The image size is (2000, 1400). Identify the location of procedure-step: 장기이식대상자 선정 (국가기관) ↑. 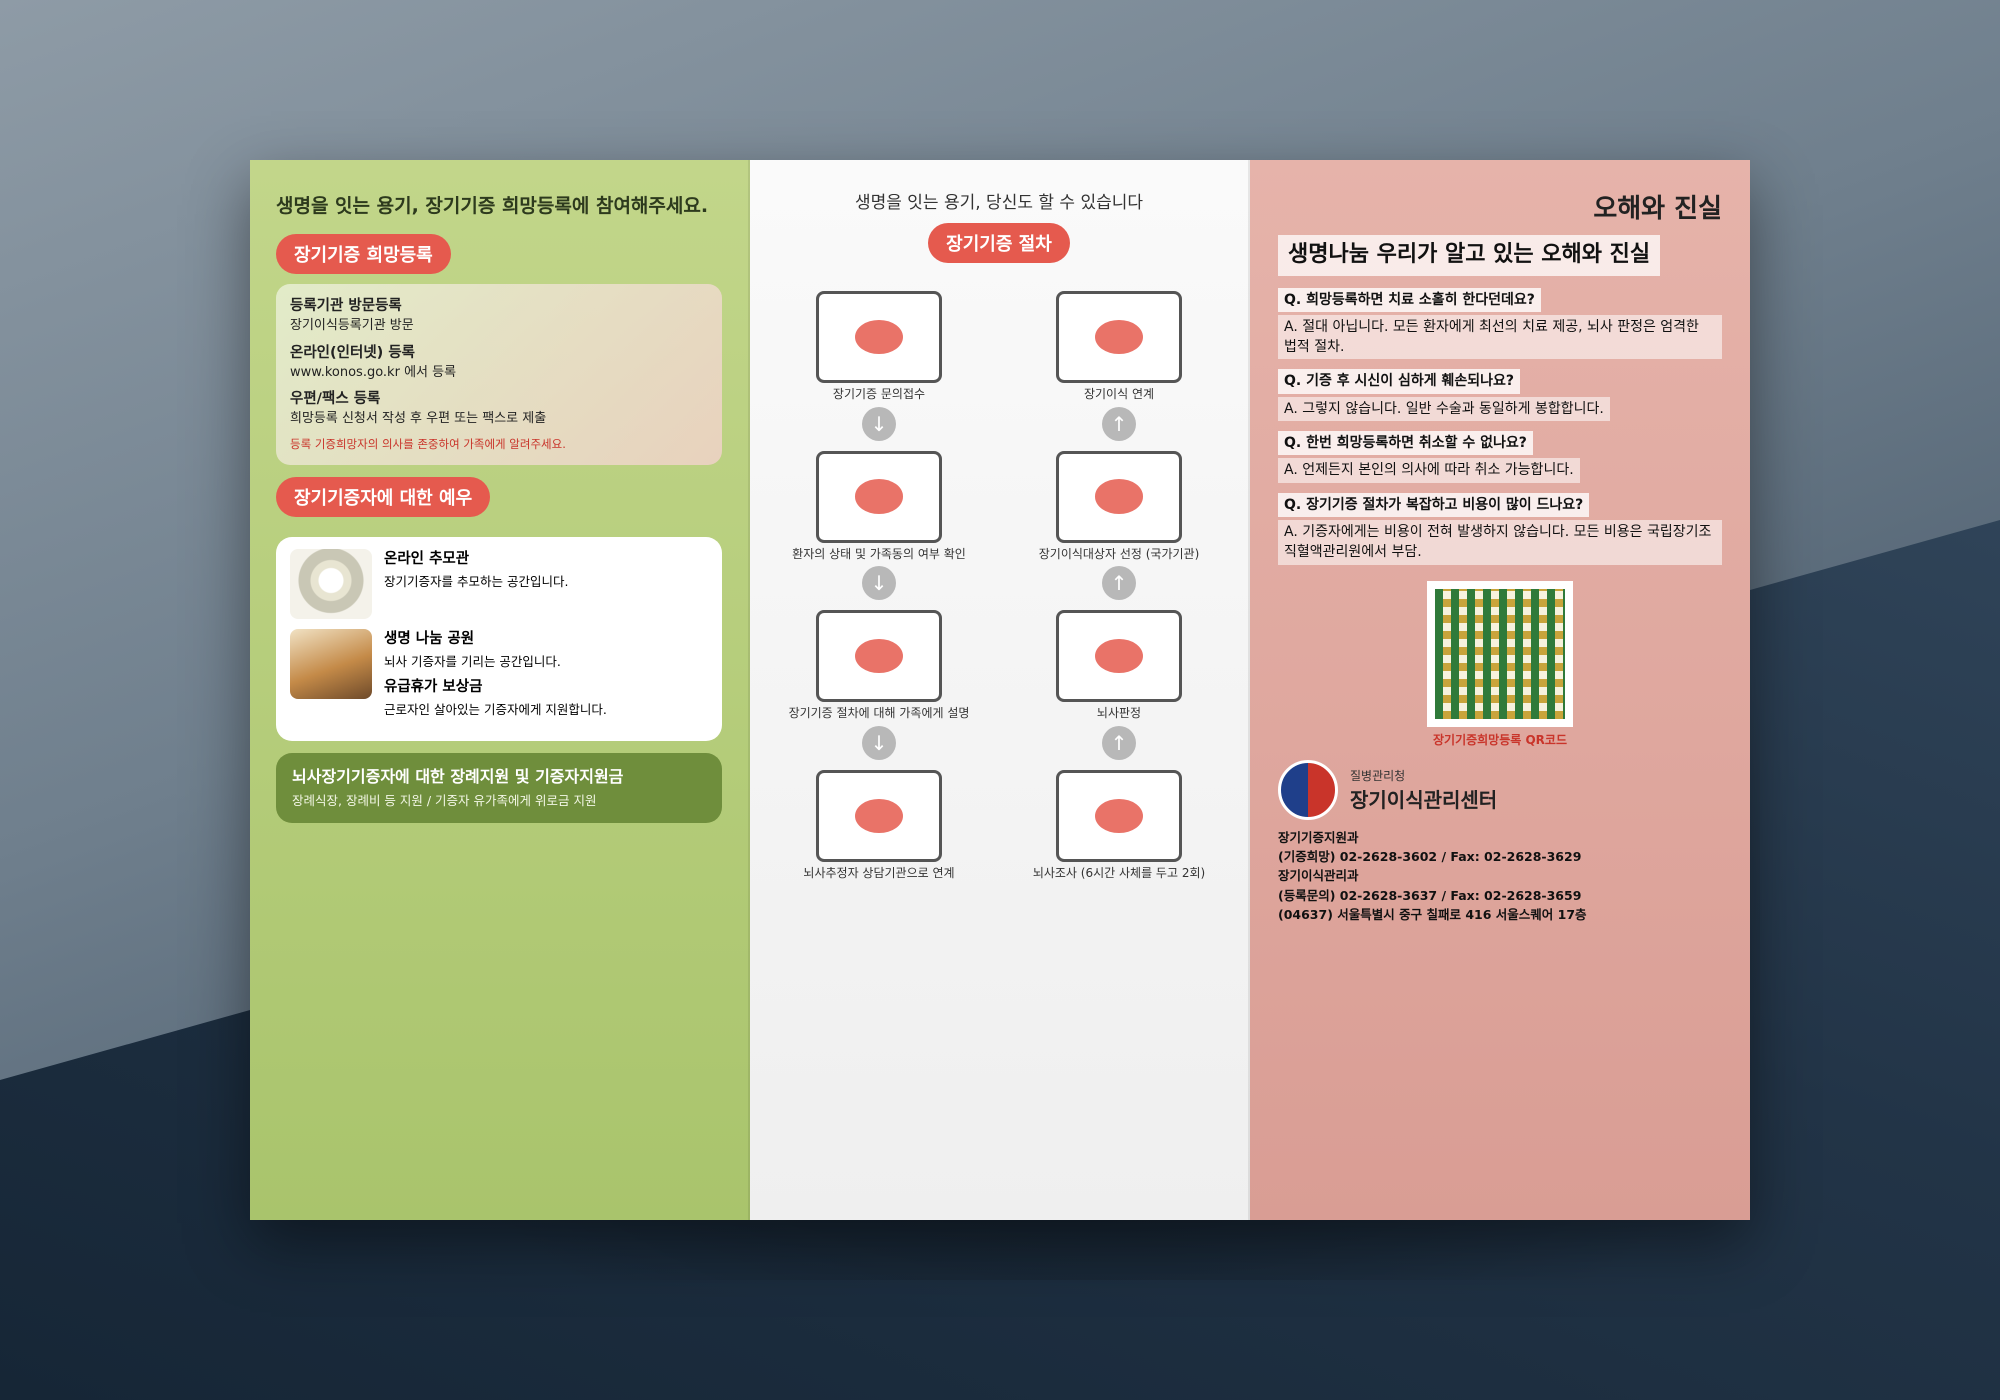
(1119, 527).